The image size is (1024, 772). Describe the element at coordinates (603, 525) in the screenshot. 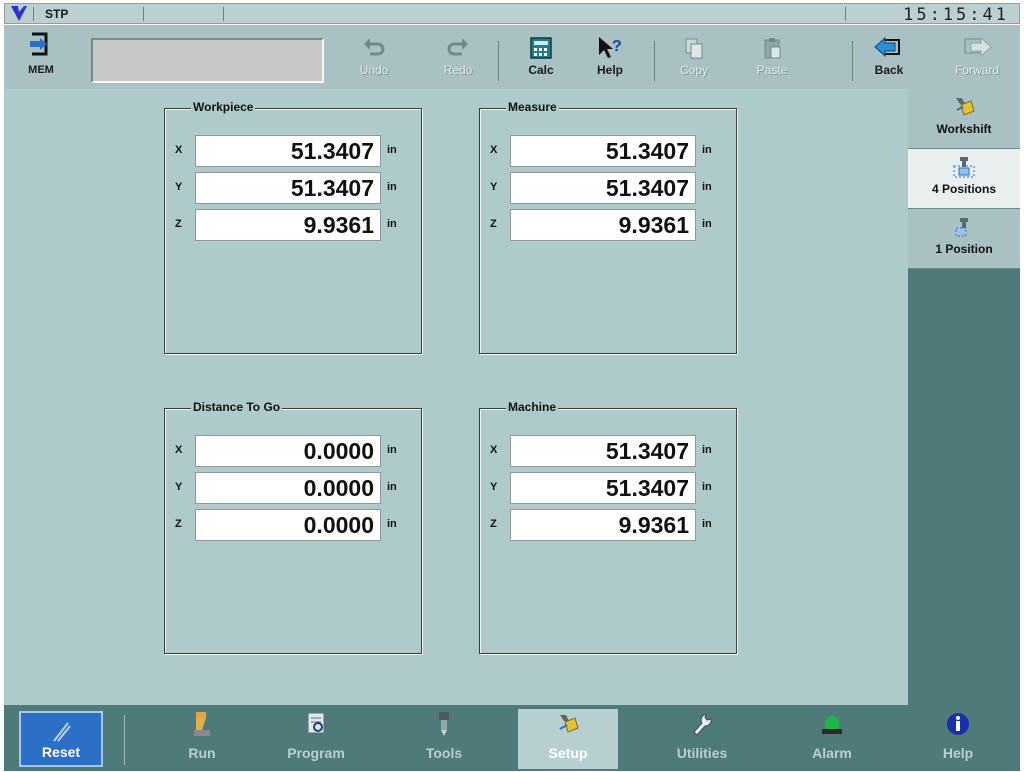

I see `machine-z-value: 9.9361` at that location.